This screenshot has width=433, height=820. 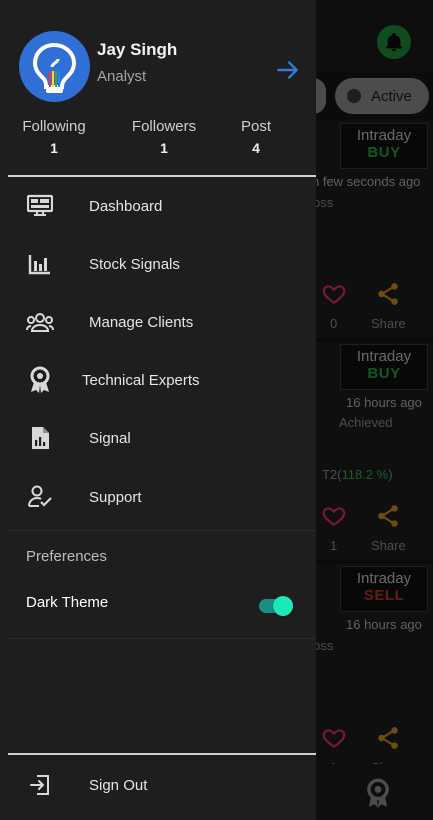 I want to click on preferences-heading: Preferences, so click(x=66, y=556).